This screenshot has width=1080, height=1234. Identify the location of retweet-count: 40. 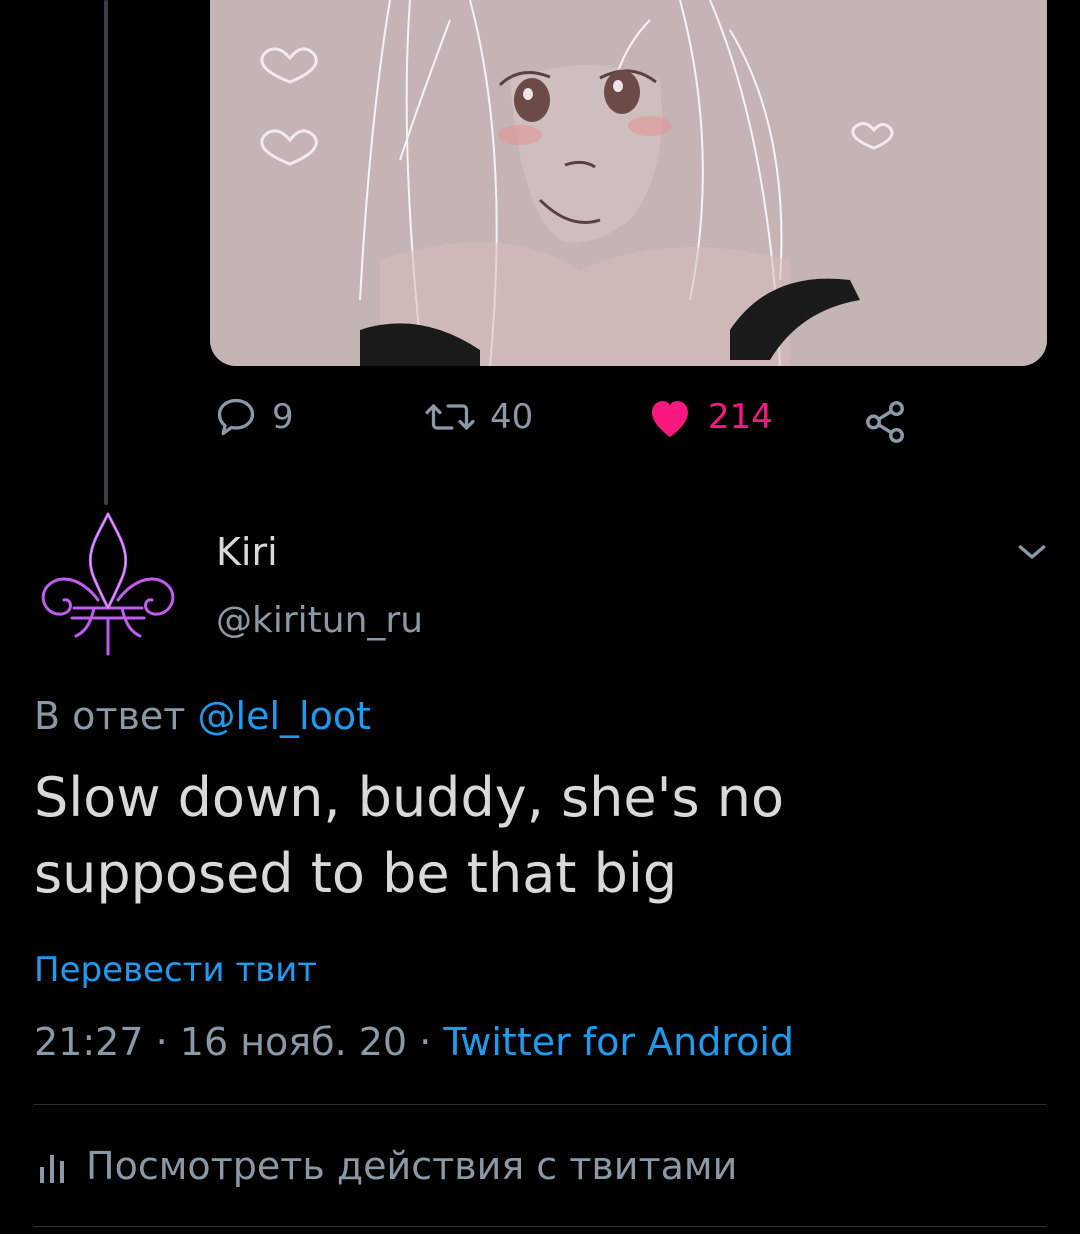
(512, 417).